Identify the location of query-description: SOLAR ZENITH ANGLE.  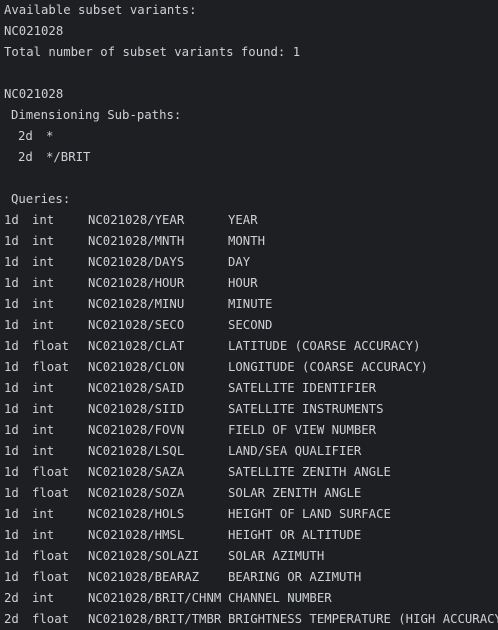
(295, 493).